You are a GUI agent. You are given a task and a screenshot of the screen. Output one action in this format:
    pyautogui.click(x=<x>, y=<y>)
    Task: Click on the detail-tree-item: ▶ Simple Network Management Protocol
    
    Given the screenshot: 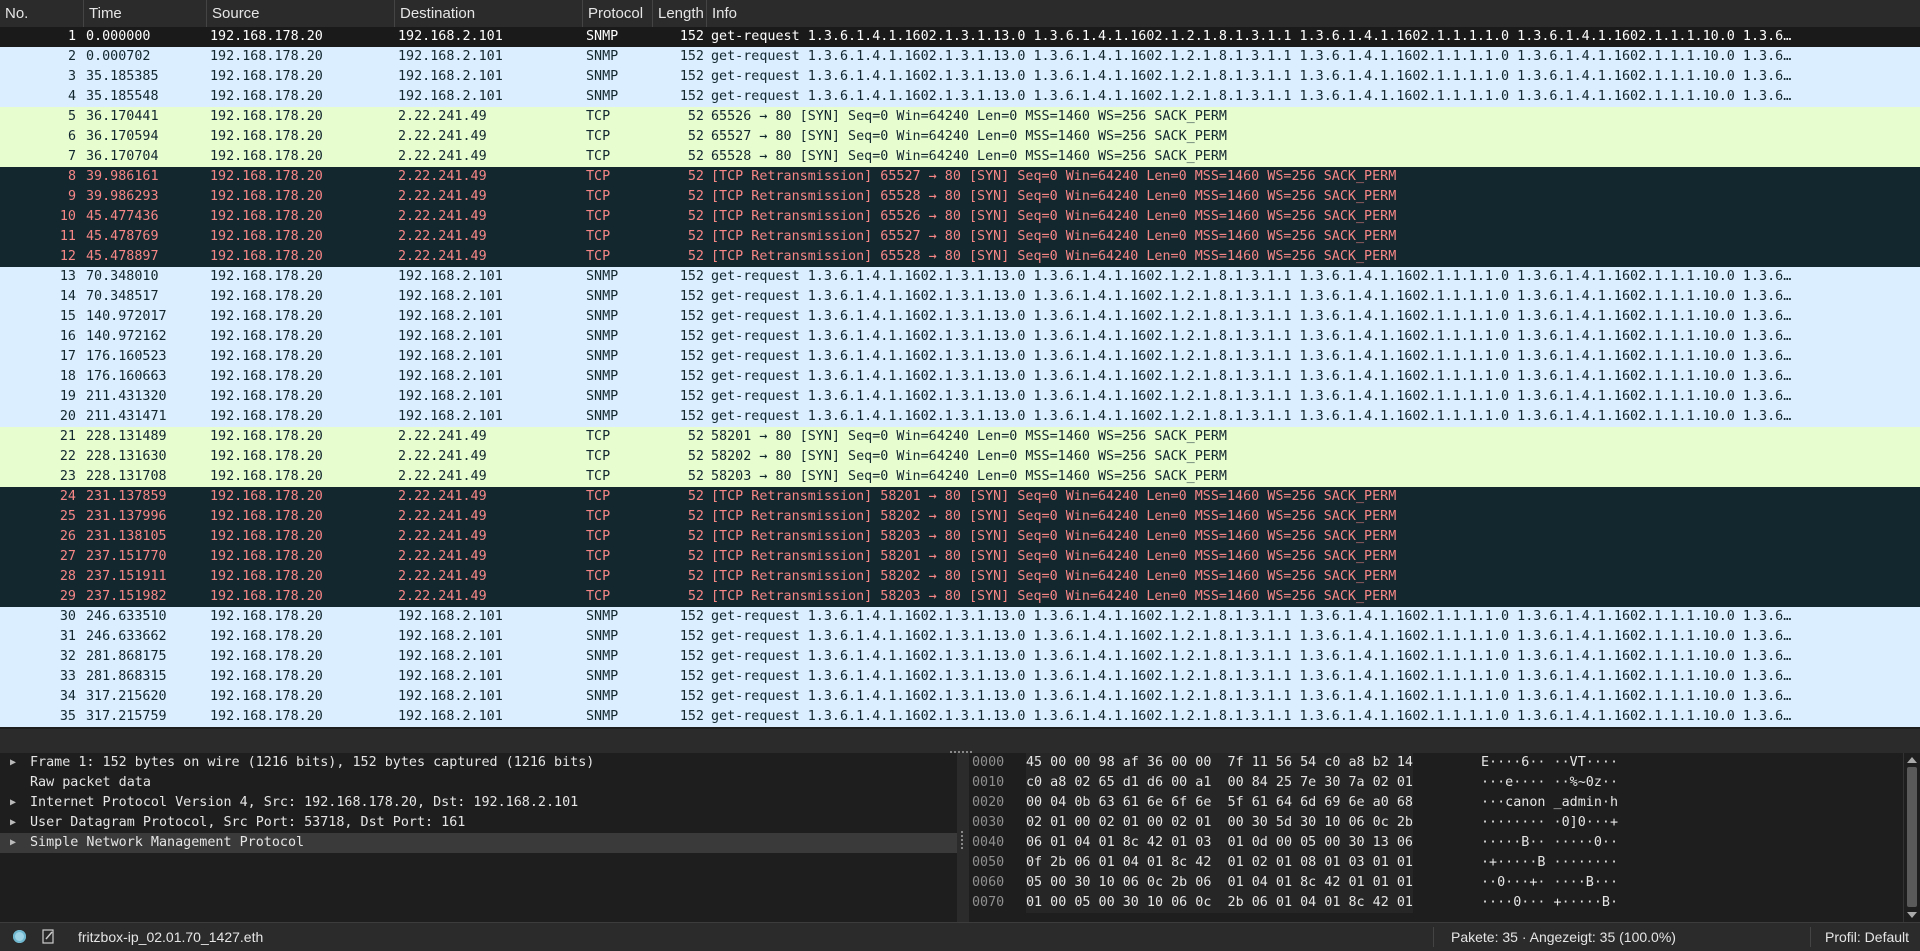 What is the action you would take?
    pyautogui.click(x=478, y=843)
    